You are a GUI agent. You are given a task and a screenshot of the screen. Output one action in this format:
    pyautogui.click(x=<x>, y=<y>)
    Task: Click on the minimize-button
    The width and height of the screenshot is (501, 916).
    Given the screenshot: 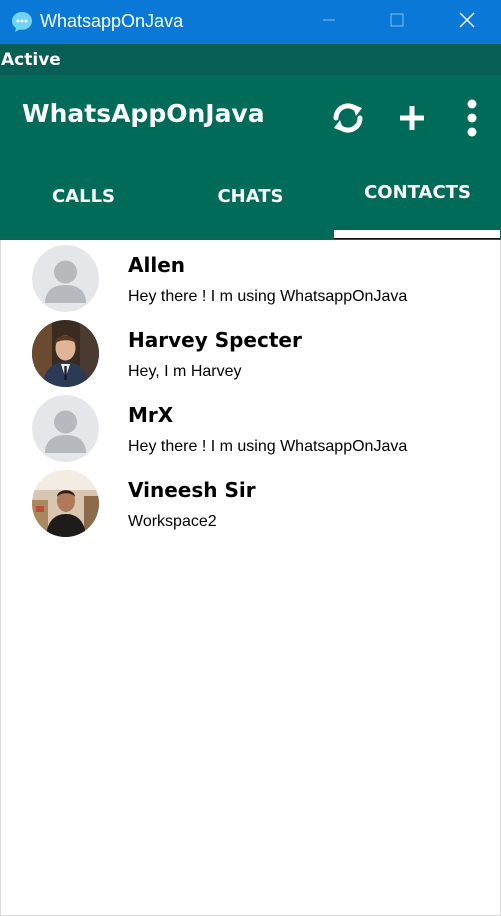 What is the action you would take?
    pyautogui.click(x=329, y=22)
    